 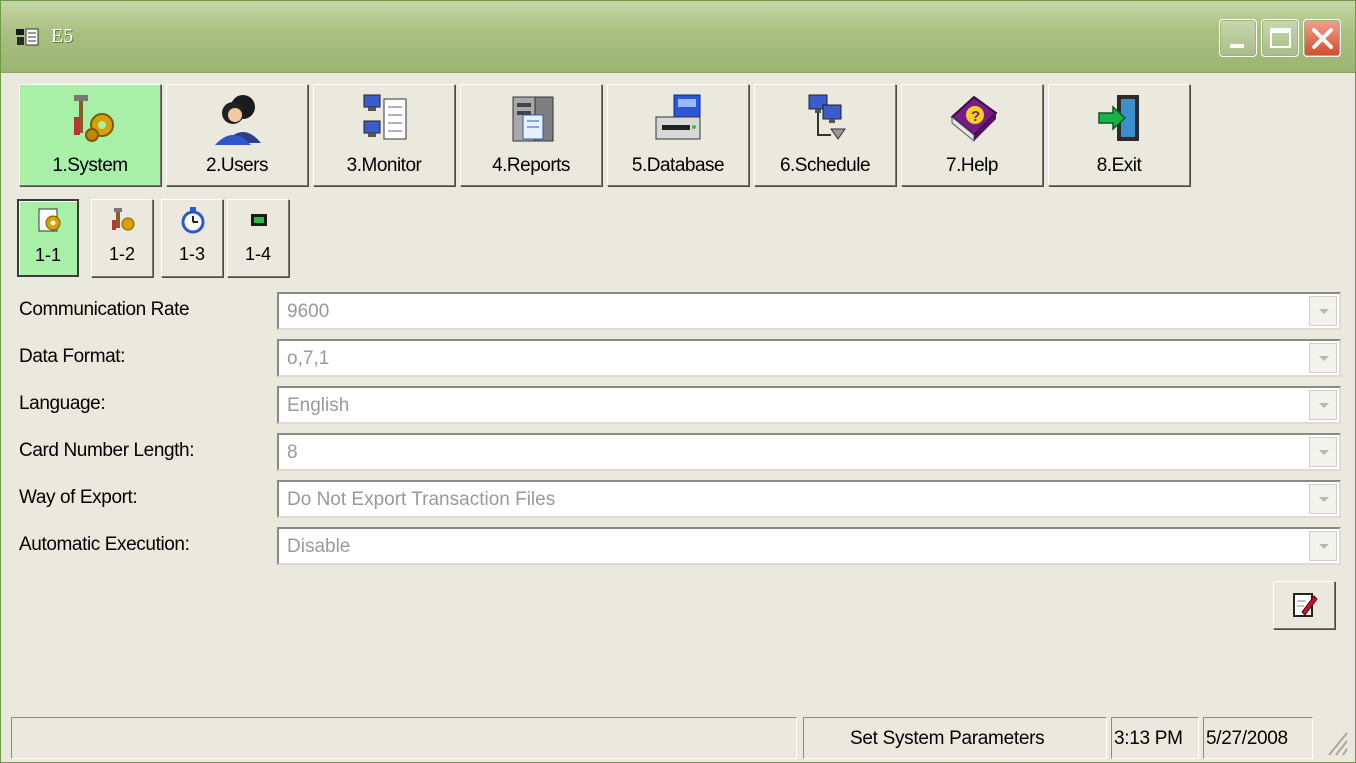 I want to click on help-button: ? 7.Help, so click(x=972, y=135).